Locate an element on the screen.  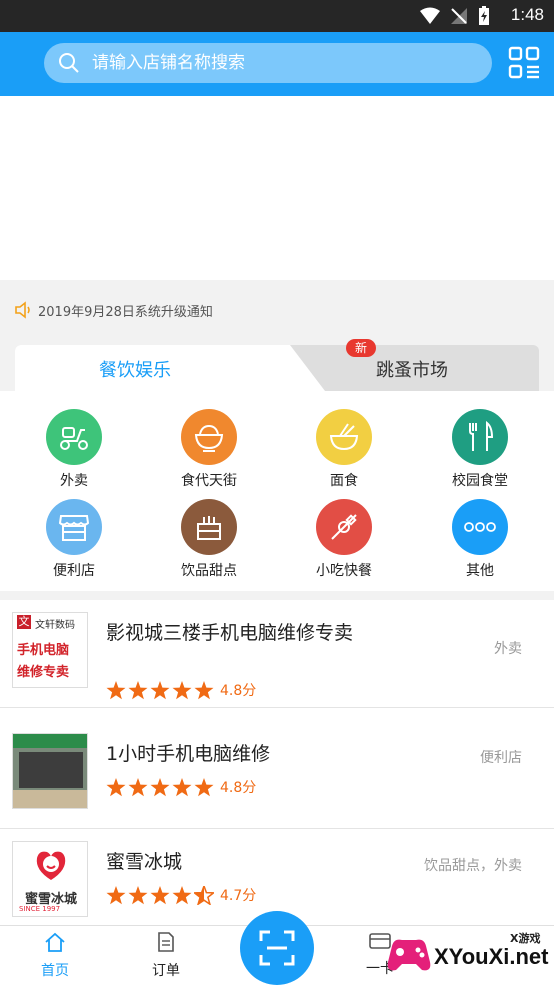
category-label: 食代天街 is located at coordinates (209, 481).